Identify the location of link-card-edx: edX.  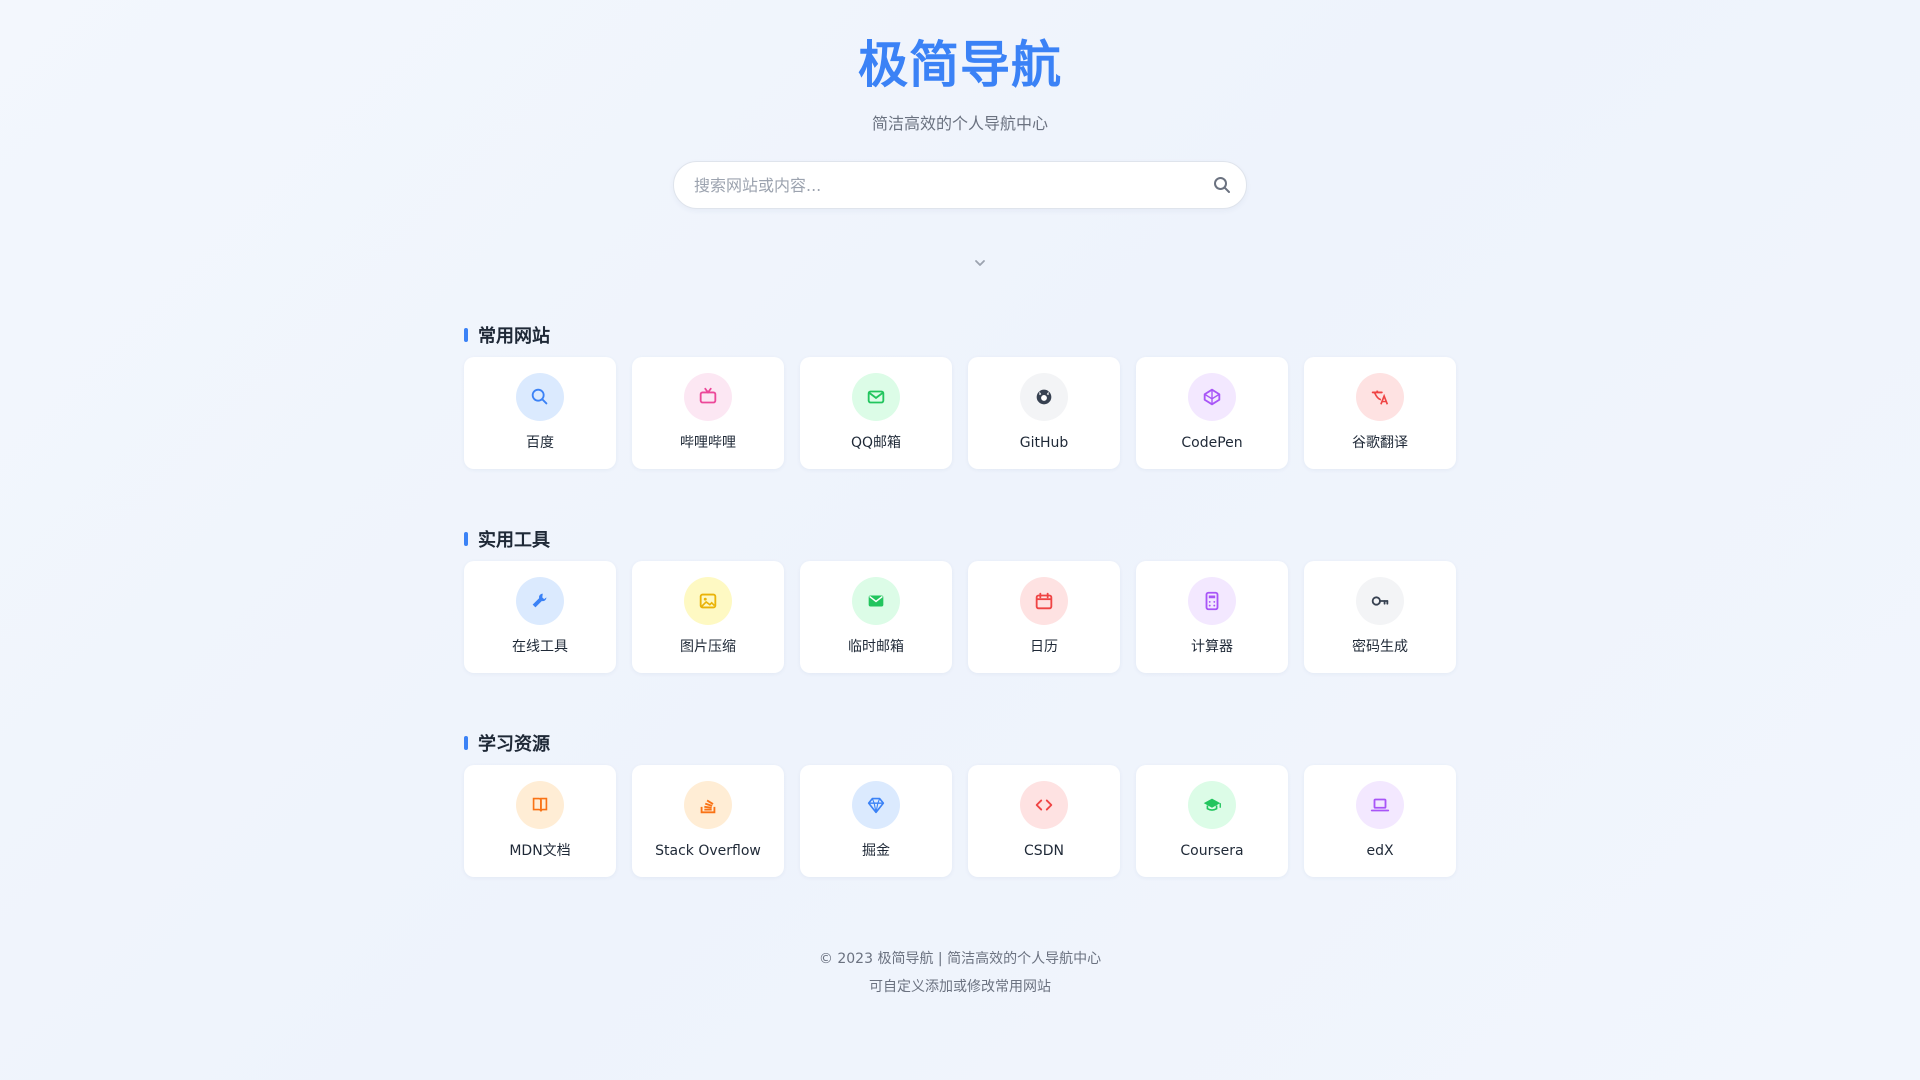
(1380, 821).